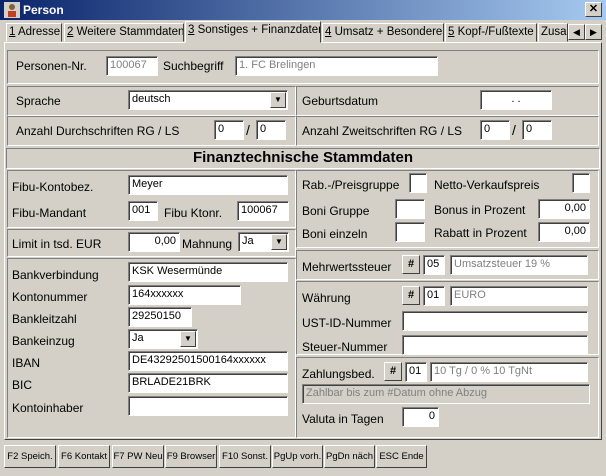 The height and width of the screenshot is (476, 606). I want to click on kontoinhaber-field, so click(208, 406).